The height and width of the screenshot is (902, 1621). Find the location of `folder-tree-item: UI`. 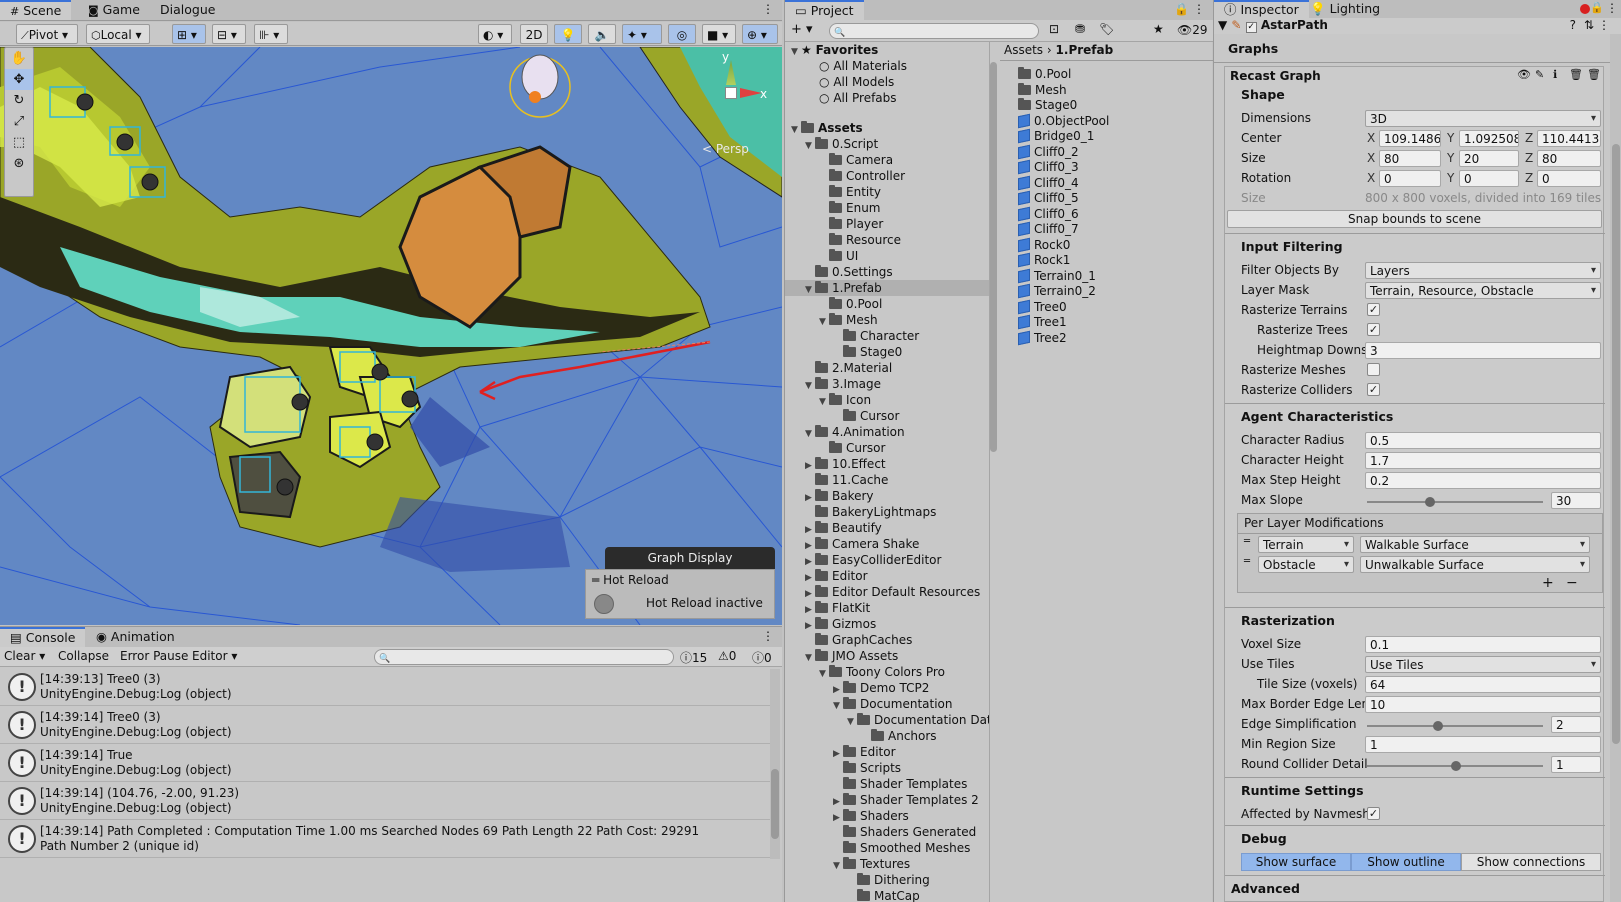

folder-tree-item: UI is located at coordinates (887, 256).